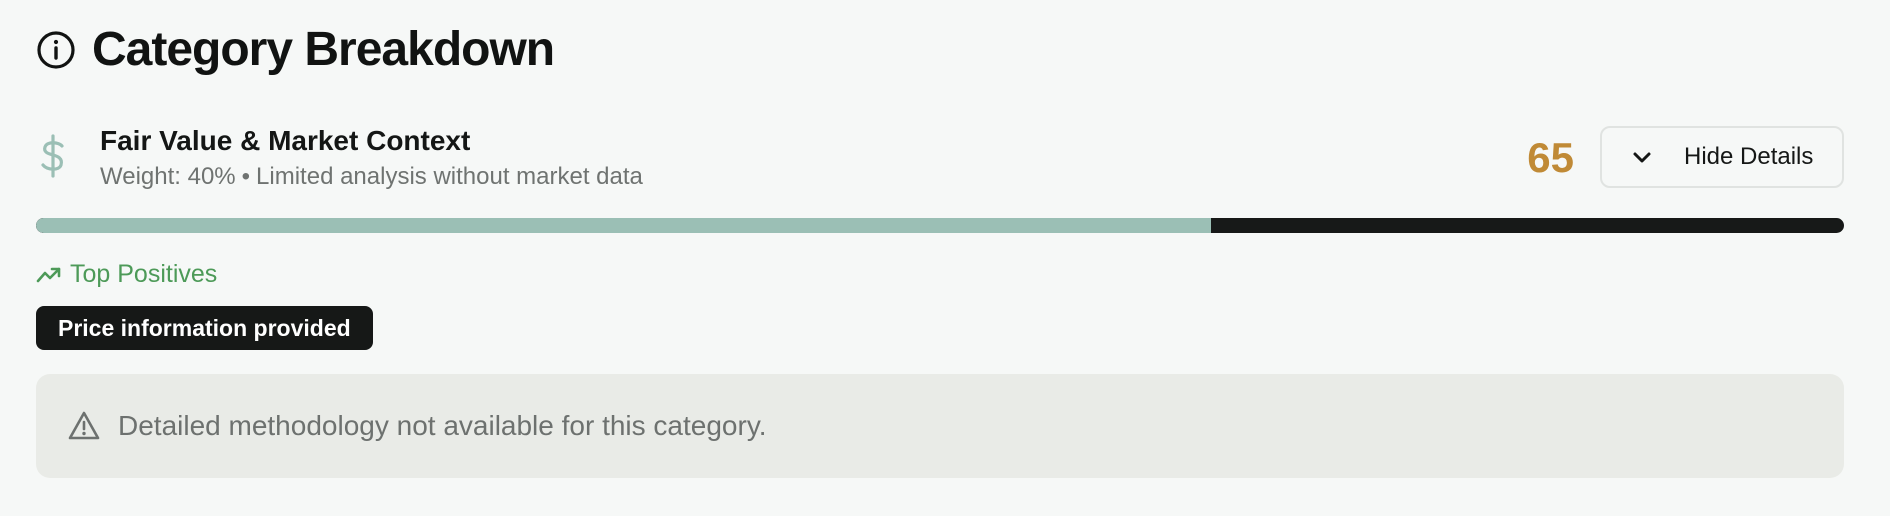  Describe the element at coordinates (53, 156) in the screenshot. I see `dollar-icon` at that location.